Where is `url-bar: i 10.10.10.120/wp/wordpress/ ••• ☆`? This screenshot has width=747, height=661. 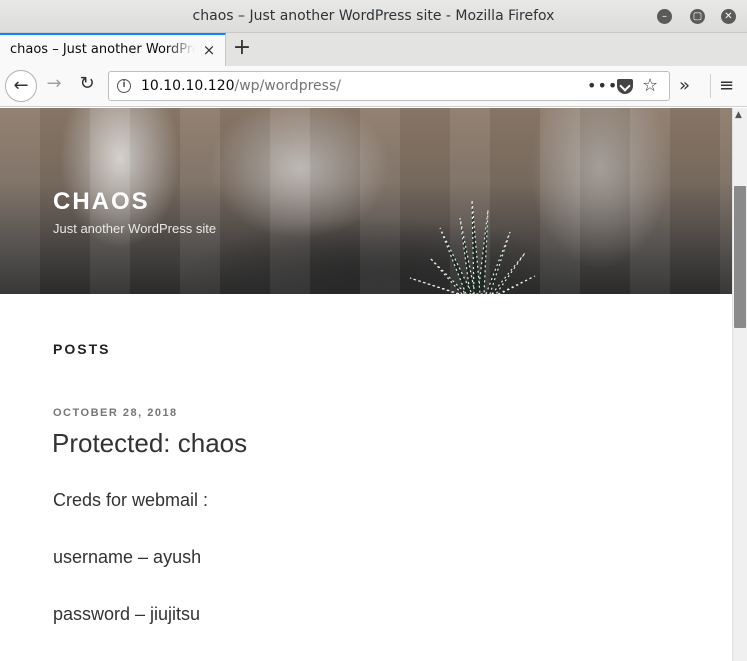
url-bar: i 10.10.10.120/wp/wordpress/ ••• ☆ is located at coordinates (389, 86).